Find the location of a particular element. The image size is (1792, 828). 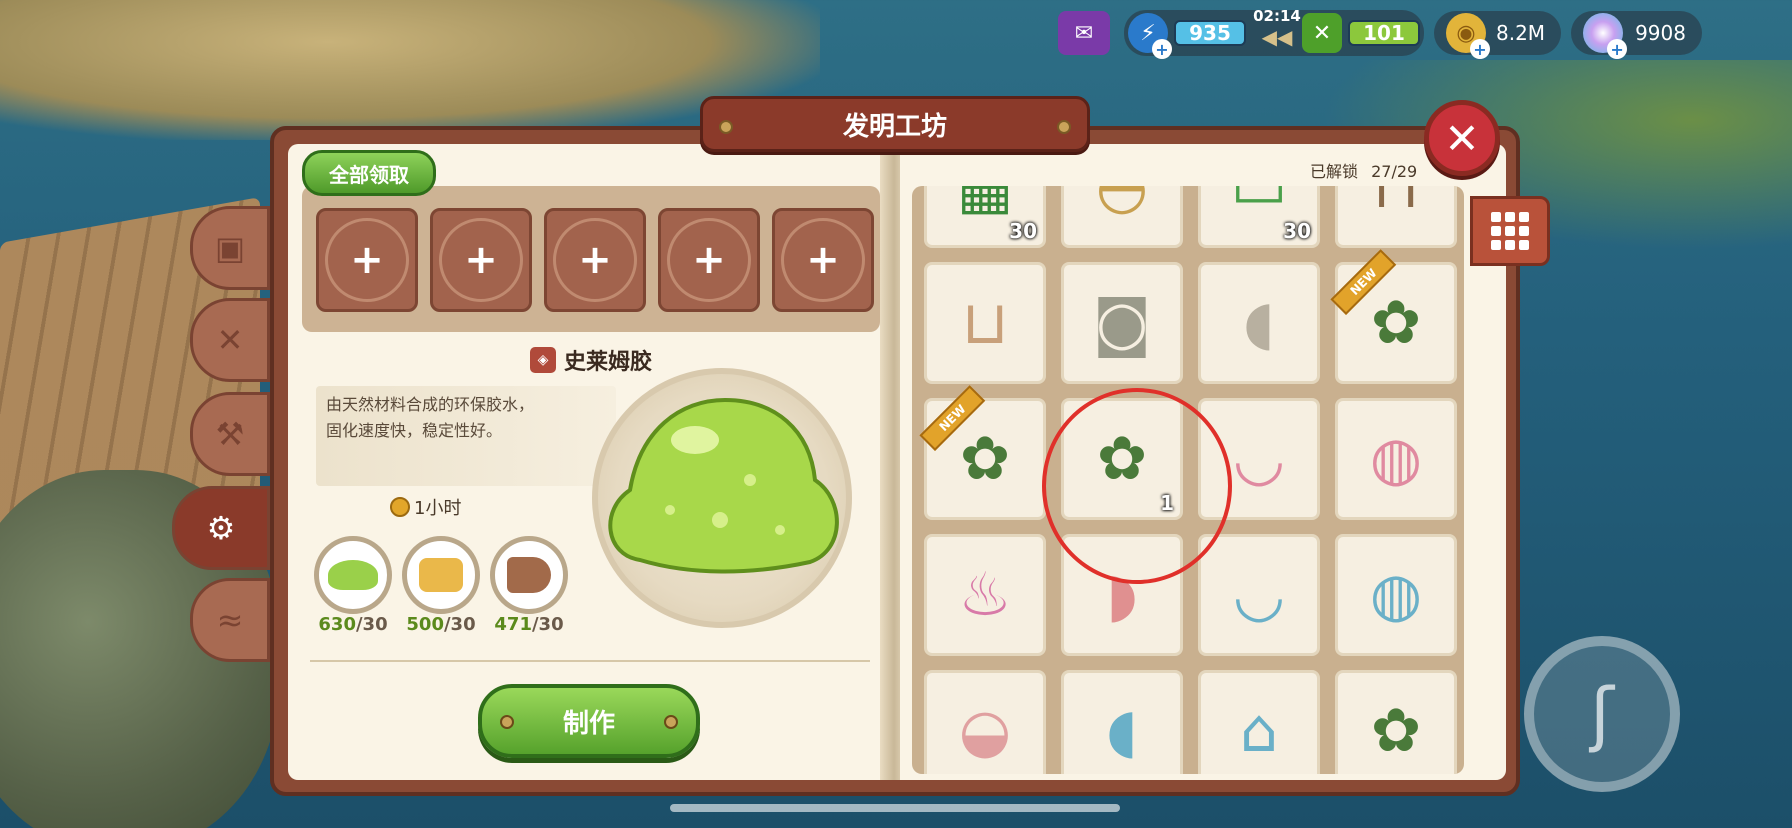

bathtub-blue-icon: ◡ is located at coordinates (1259, 595).